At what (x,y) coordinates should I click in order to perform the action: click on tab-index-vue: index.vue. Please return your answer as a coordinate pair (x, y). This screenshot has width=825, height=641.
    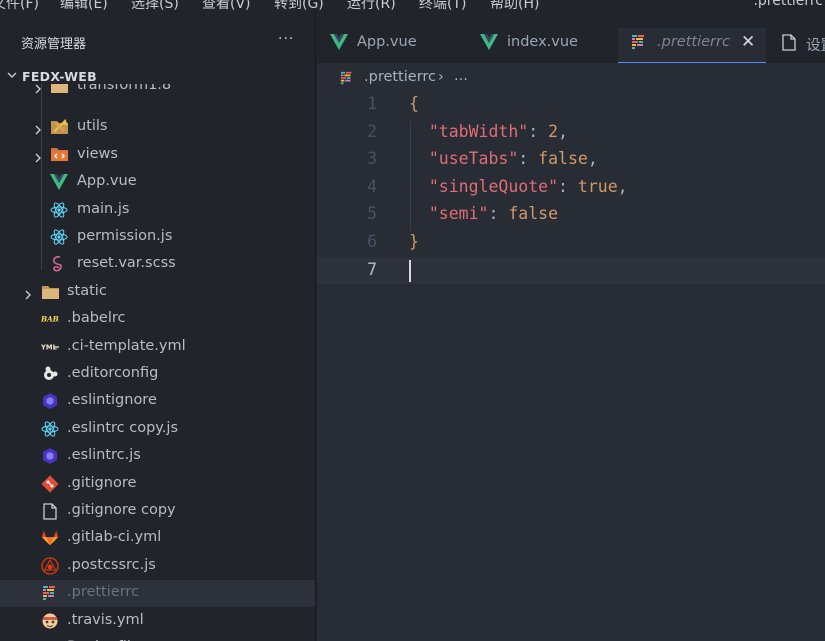
    Looking at the image, I should click on (542, 45).